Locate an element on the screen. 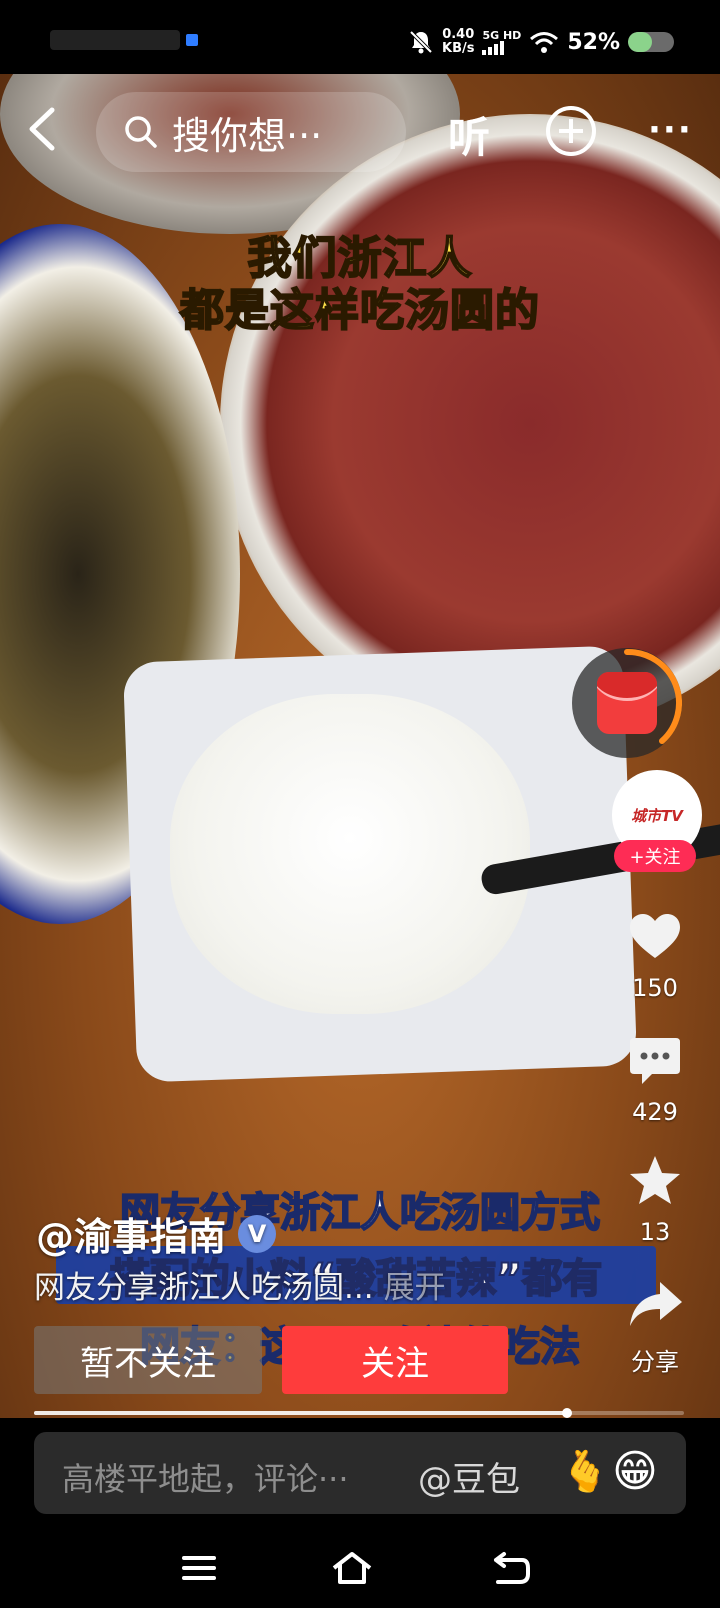  heart-icon is located at coordinates (655, 936).